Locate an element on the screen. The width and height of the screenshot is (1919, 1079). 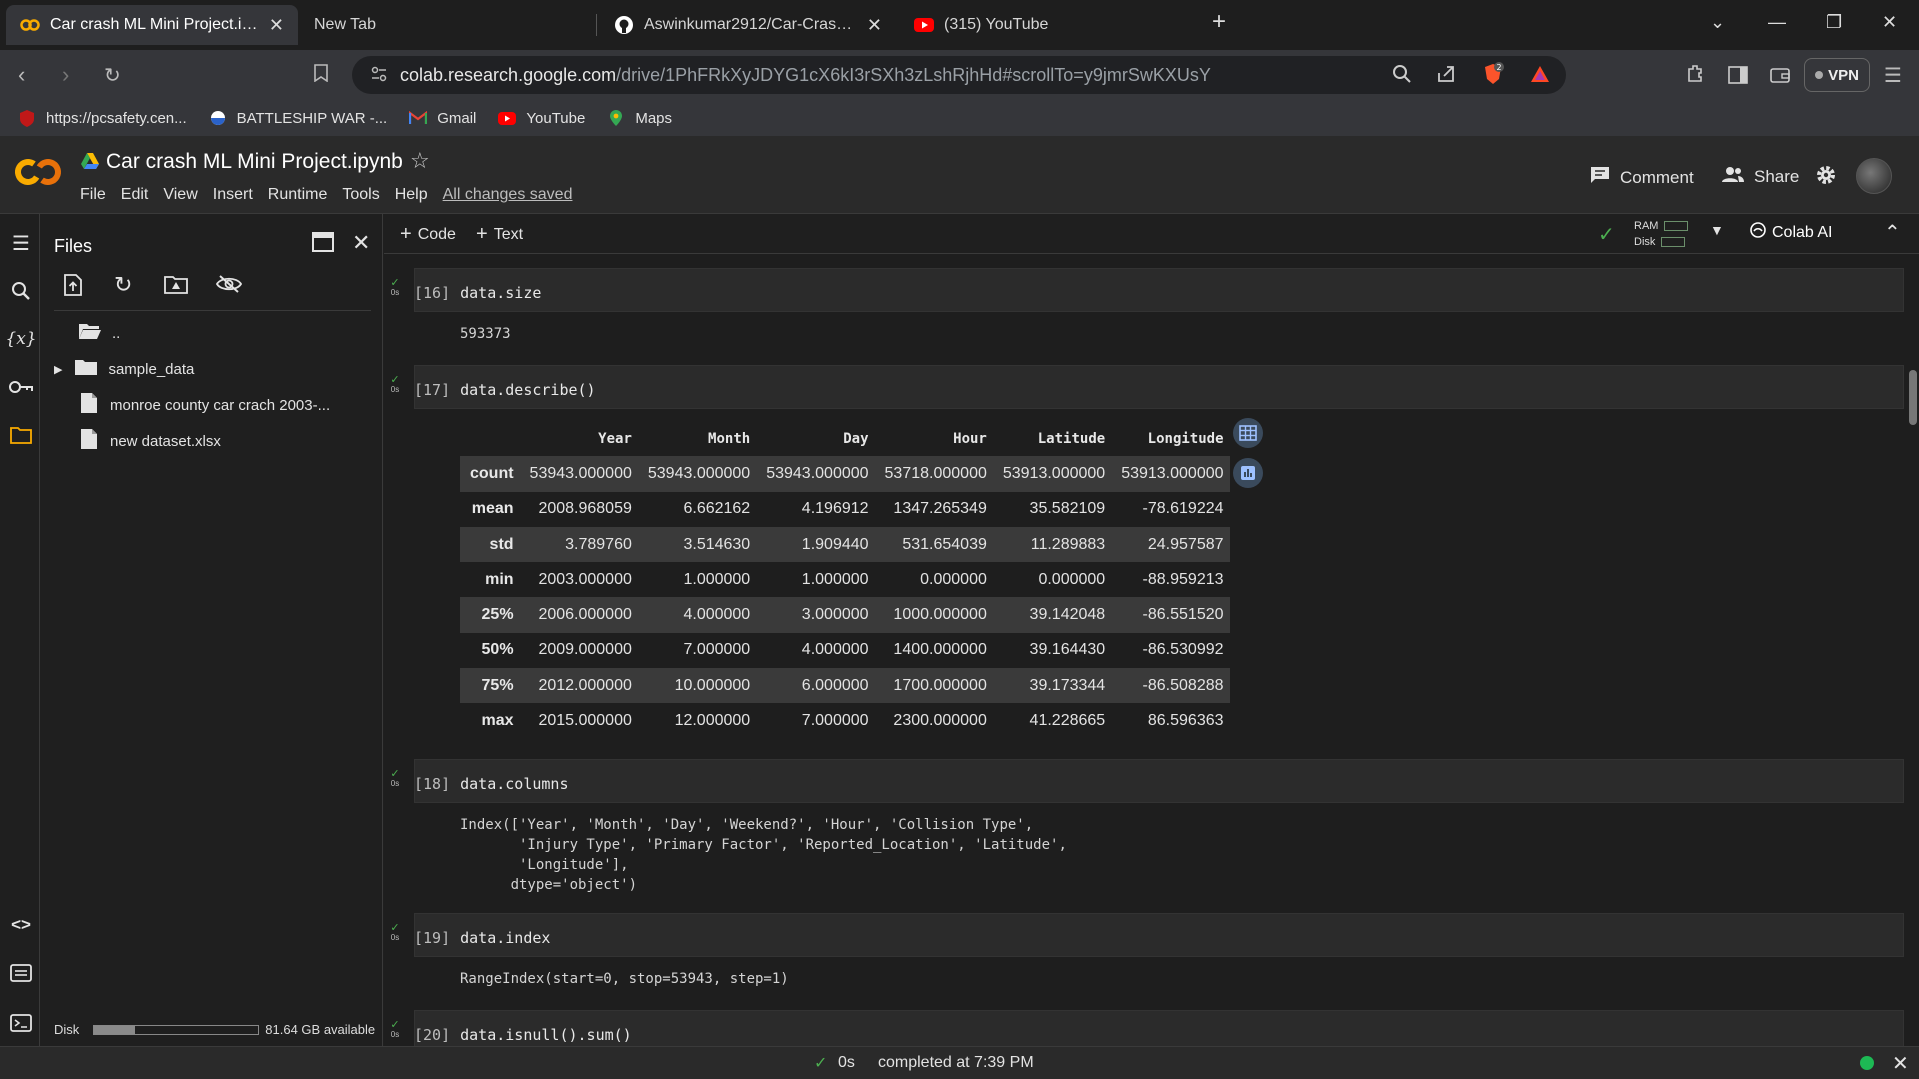
zoom-search-icon is located at coordinates (1402, 76).